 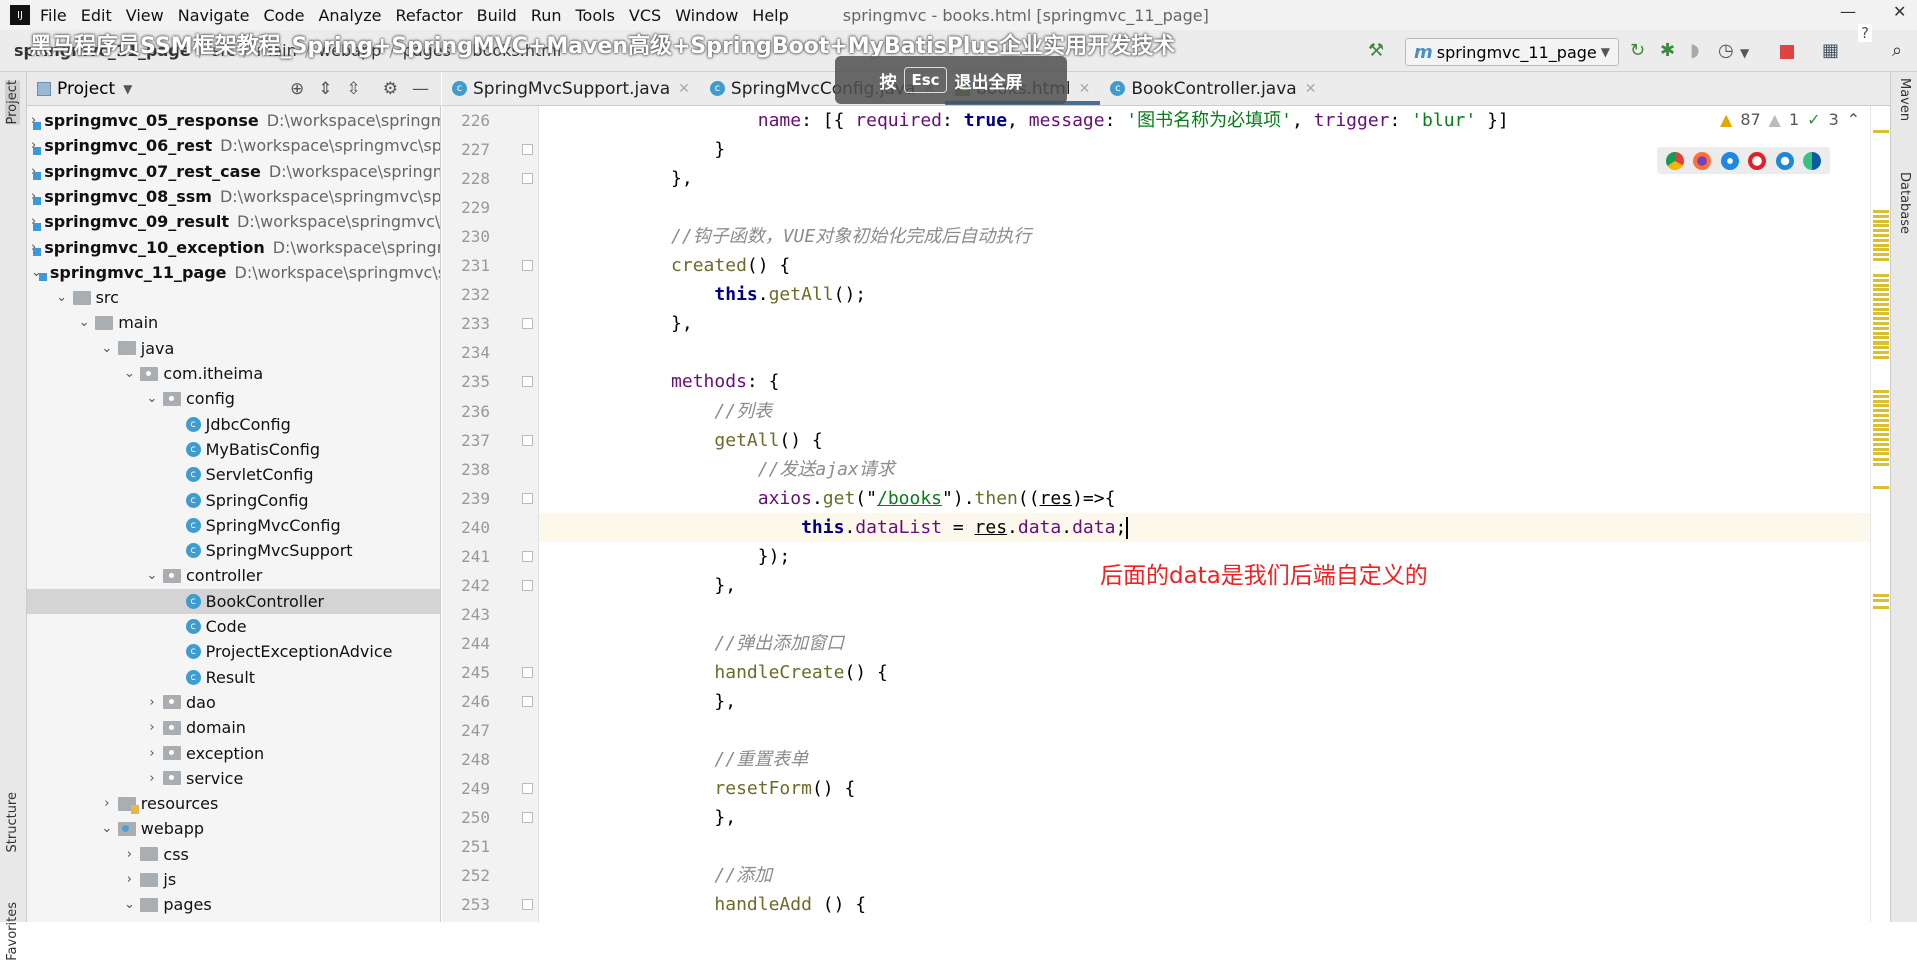 I want to click on code-line: //钩子函数，VUE对象初始化完成后自动执行, so click(x=1204, y=236).